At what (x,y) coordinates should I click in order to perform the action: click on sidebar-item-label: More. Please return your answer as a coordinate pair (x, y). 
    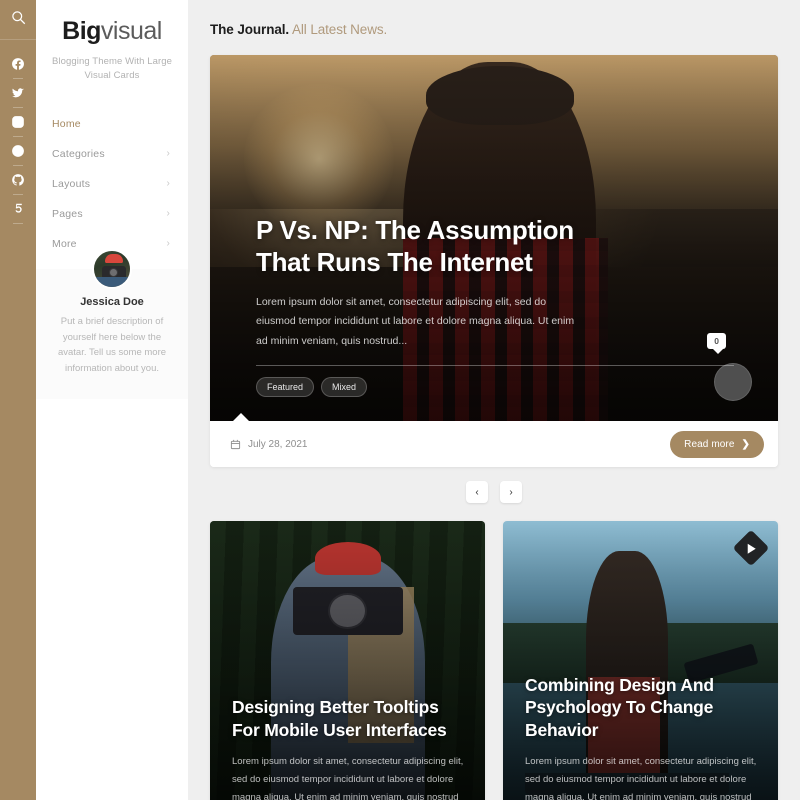
    Looking at the image, I should click on (64, 244).